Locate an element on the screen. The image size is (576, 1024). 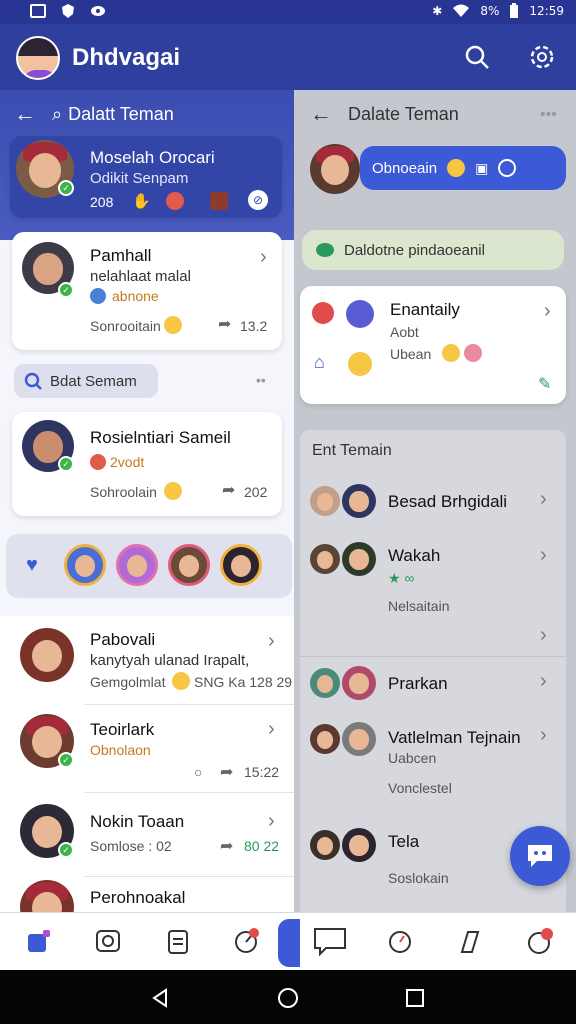
notification-icon is located at coordinates (540, 941).